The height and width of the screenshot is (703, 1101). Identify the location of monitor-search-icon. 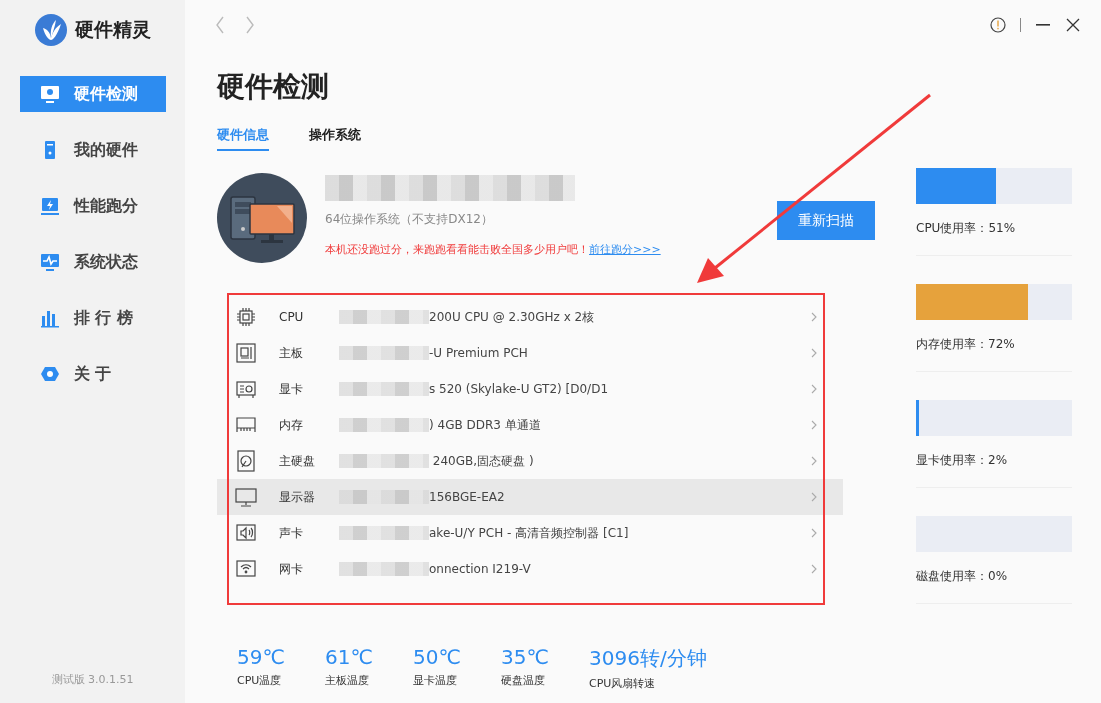
(49, 94).